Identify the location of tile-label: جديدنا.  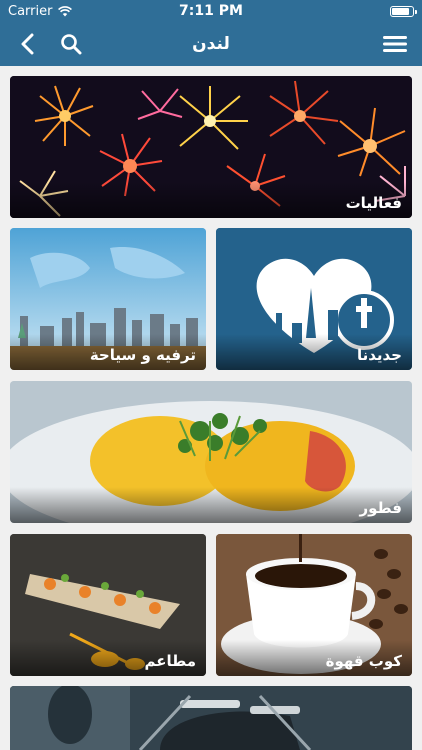
(314, 352).